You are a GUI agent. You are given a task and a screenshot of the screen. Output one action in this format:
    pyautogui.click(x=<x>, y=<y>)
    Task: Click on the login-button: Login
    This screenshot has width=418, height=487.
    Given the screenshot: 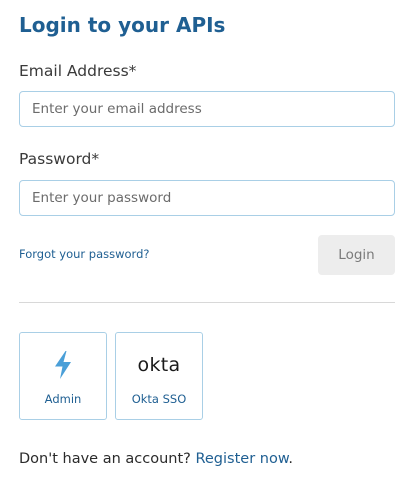 What is the action you would take?
    pyautogui.click(x=356, y=255)
    